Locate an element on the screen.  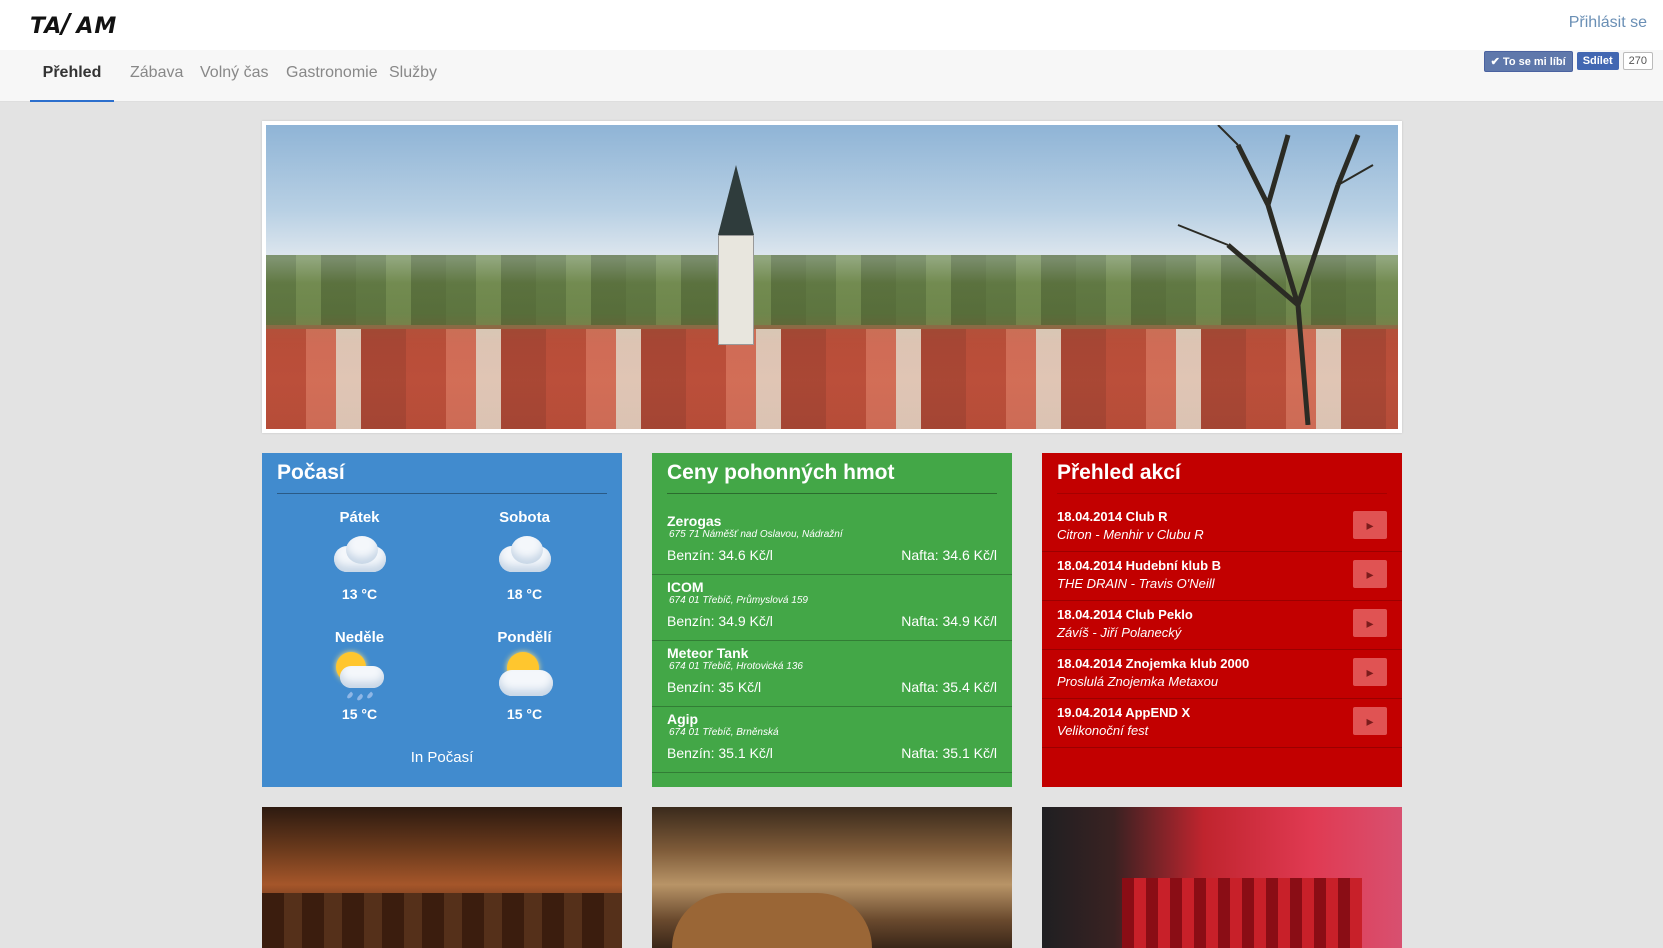
nav-item-prehled: Přehled is located at coordinates (72, 83).